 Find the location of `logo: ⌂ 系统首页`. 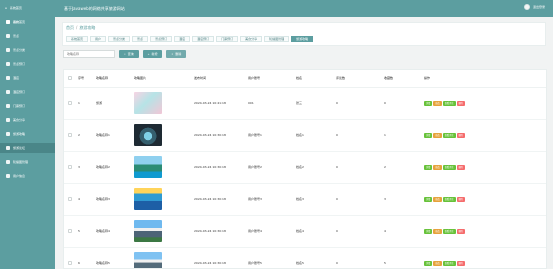

logo: ⌂ 系统首页 is located at coordinates (31, 8).